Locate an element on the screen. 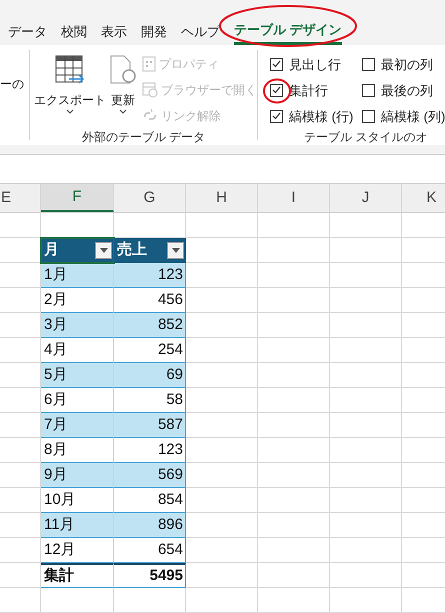 The width and height of the screenshot is (445, 613). table-cell: 854 is located at coordinates (150, 500).